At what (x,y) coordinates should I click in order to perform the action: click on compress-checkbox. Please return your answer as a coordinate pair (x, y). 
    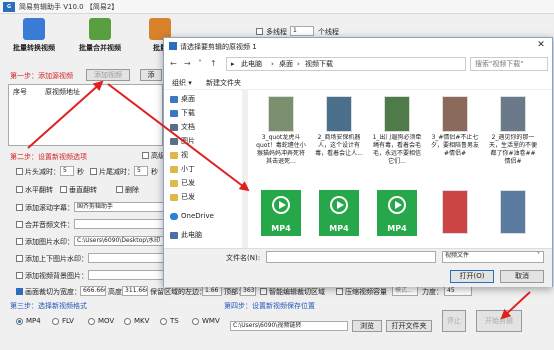
    Looking at the image, I should click on (339, 291).